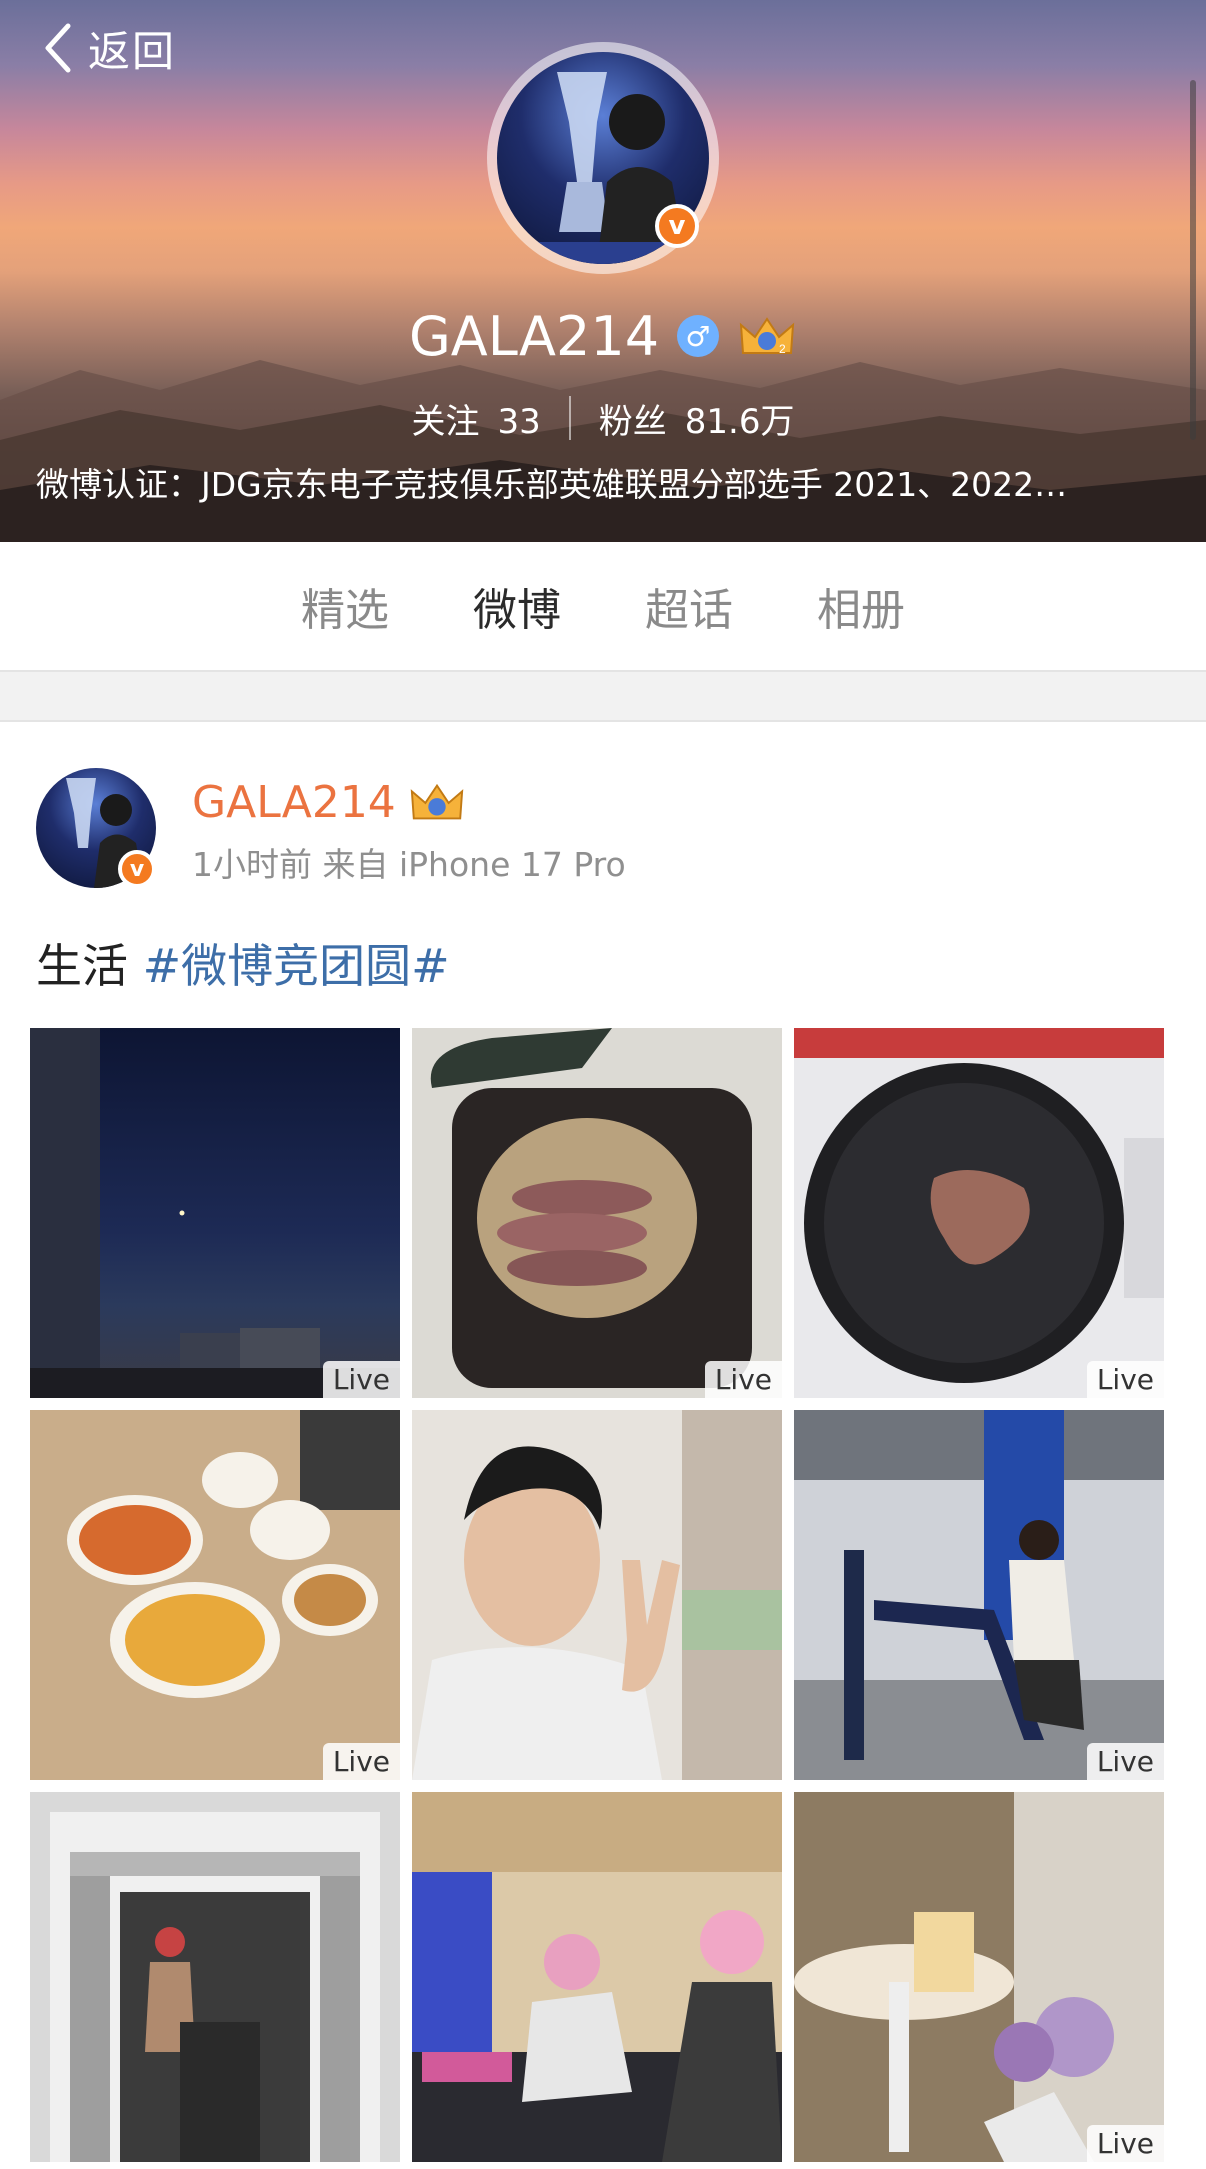 This screenshot has width=1206, height=2169. I want to click on scrollbar, so click(1193, 260).